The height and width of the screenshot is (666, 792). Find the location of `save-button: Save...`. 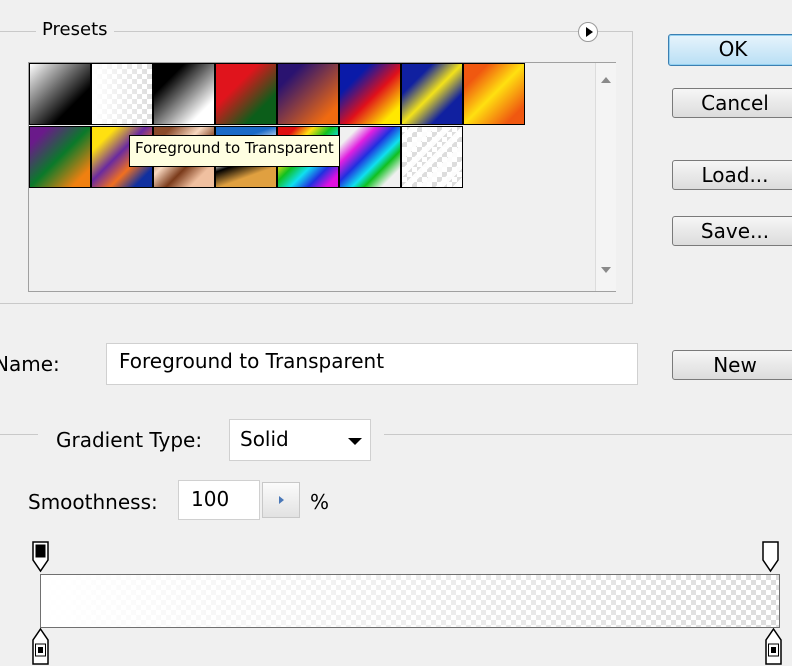

save-button: Save... is located at coordinates (732, 231).